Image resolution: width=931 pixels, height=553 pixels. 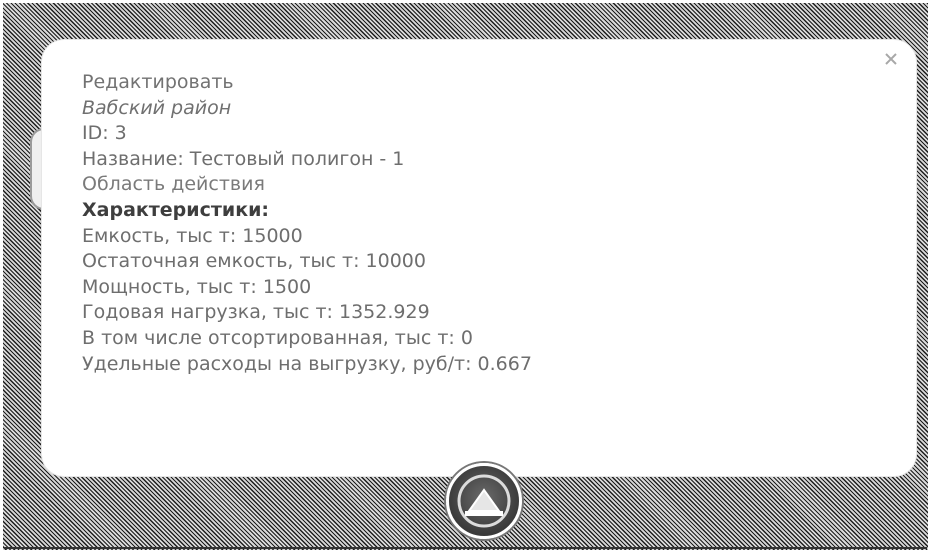 What do you see at coordinates (465, 548) in the screenshot?
I see `map-frame-edge` at bounding box center [465, 548].